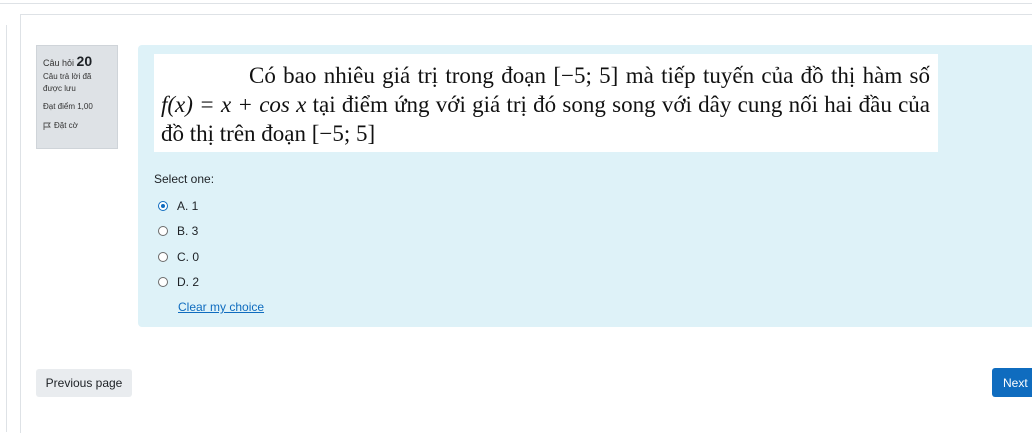 The height and width of the screenshot is (433, 1032). I want to click on question-interval-2: [−5; 5], so click(343, 133).